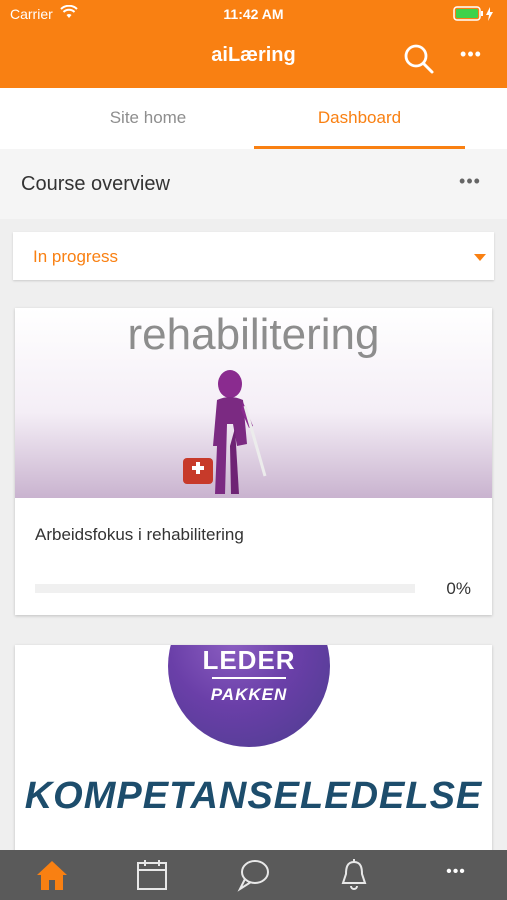 This screenshot has height=900, width=507. Describe the element at coordinates (253, 334) in the screenshot. I see `course-image-text: rehabilitering` at that location.